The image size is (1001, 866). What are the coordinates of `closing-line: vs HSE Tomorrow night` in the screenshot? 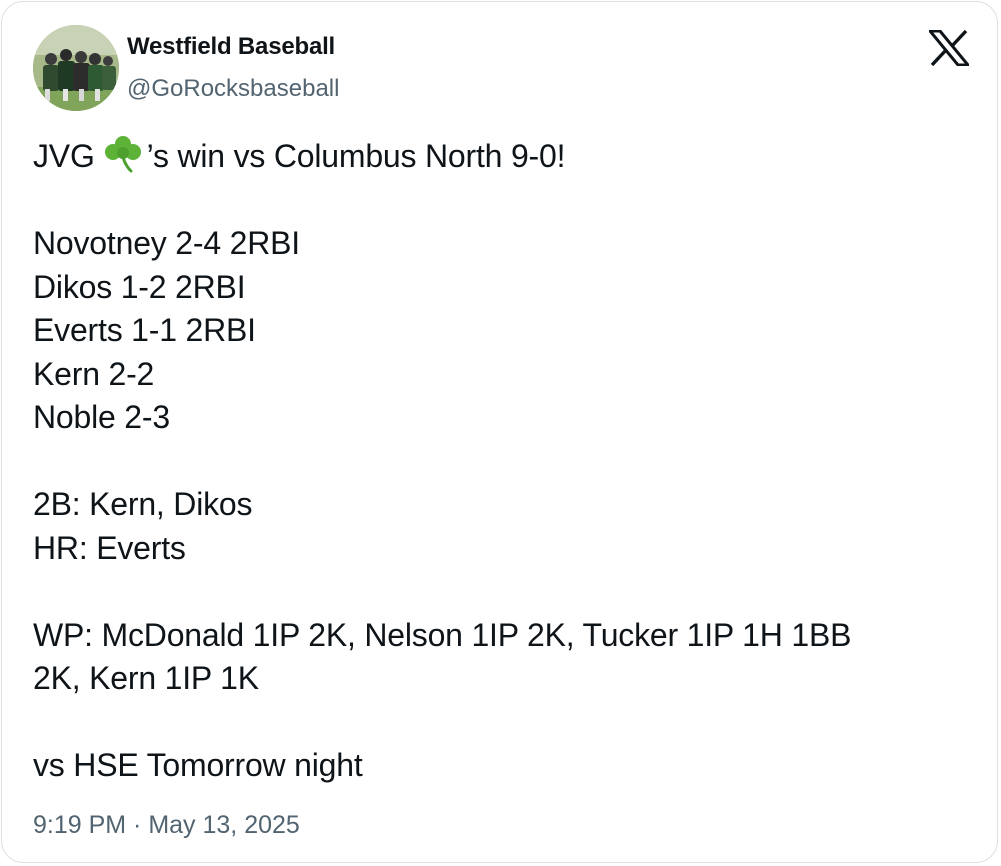 It's located at (198, 765).